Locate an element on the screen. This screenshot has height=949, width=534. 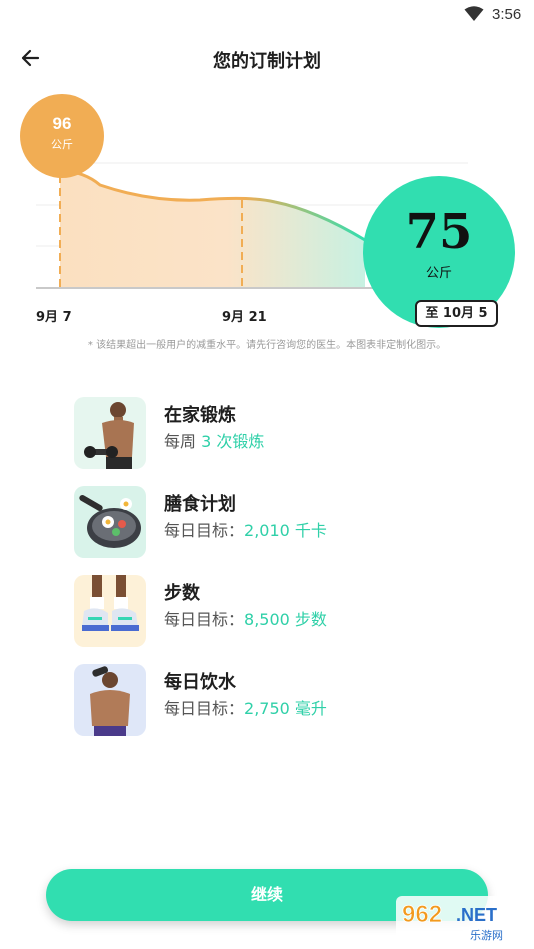
plan-title: 在家锻炼 is located at coordinates (200, 415).